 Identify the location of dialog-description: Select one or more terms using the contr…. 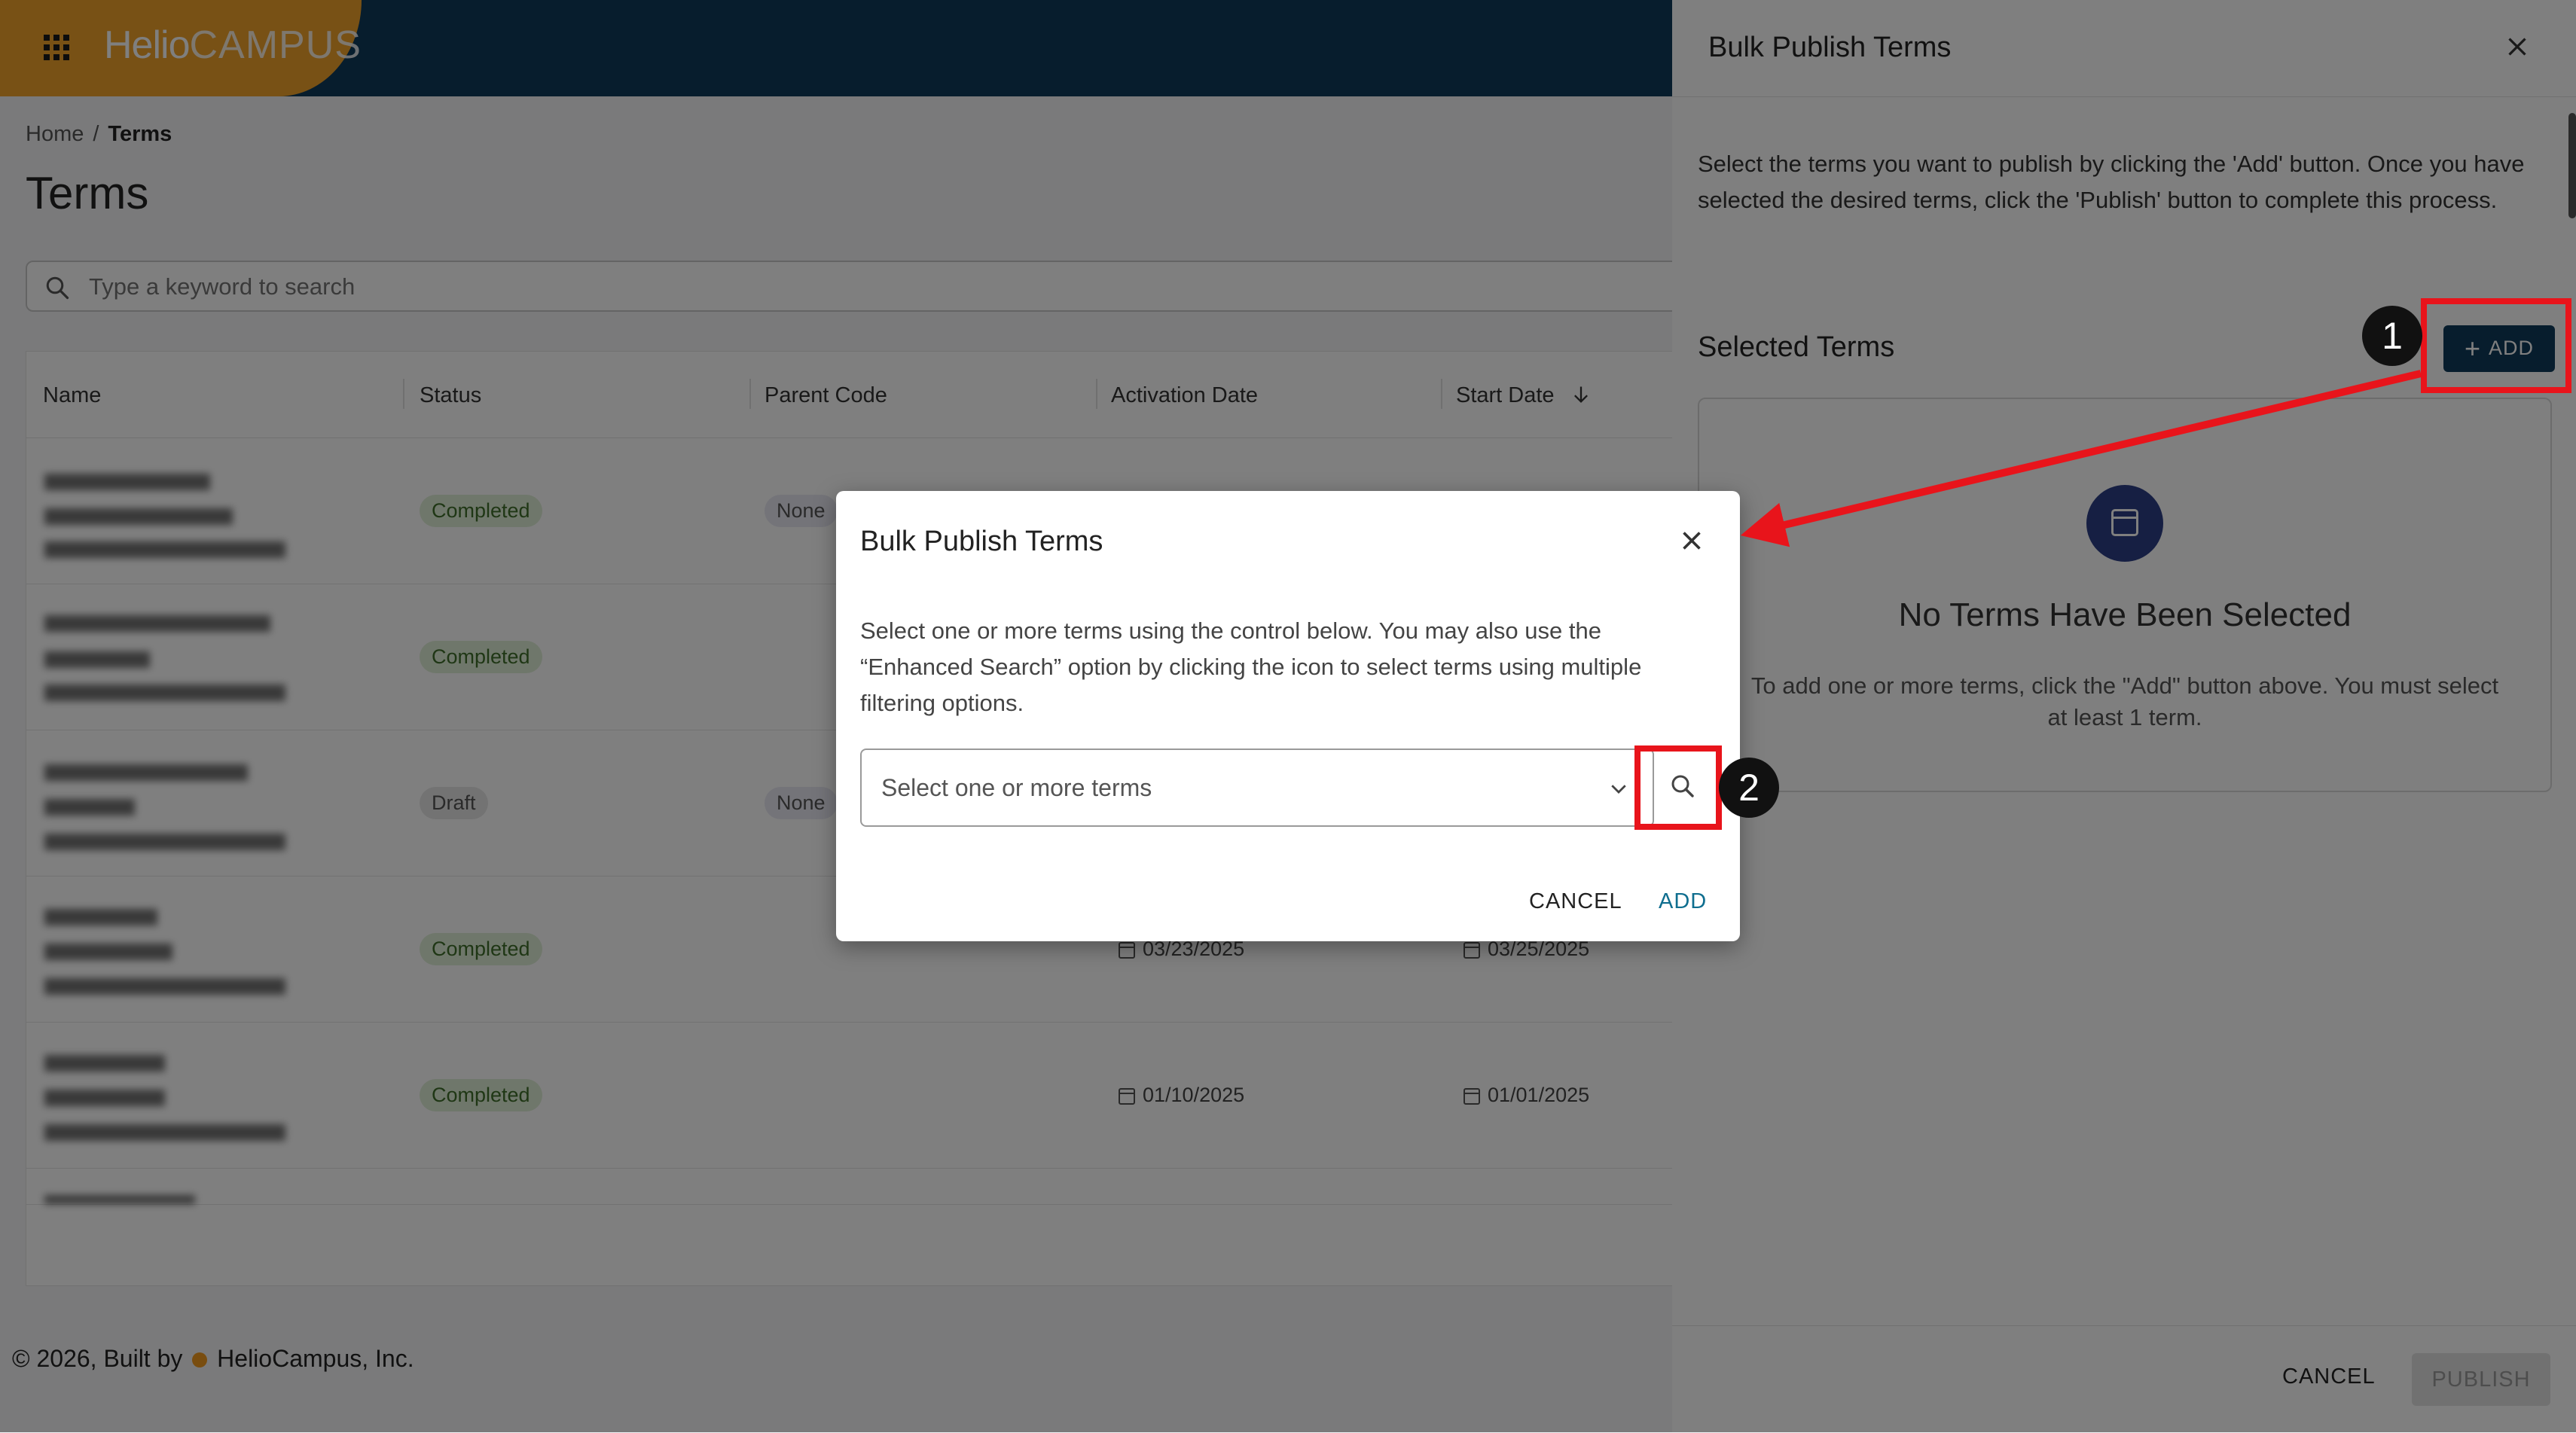
(1251, 666).